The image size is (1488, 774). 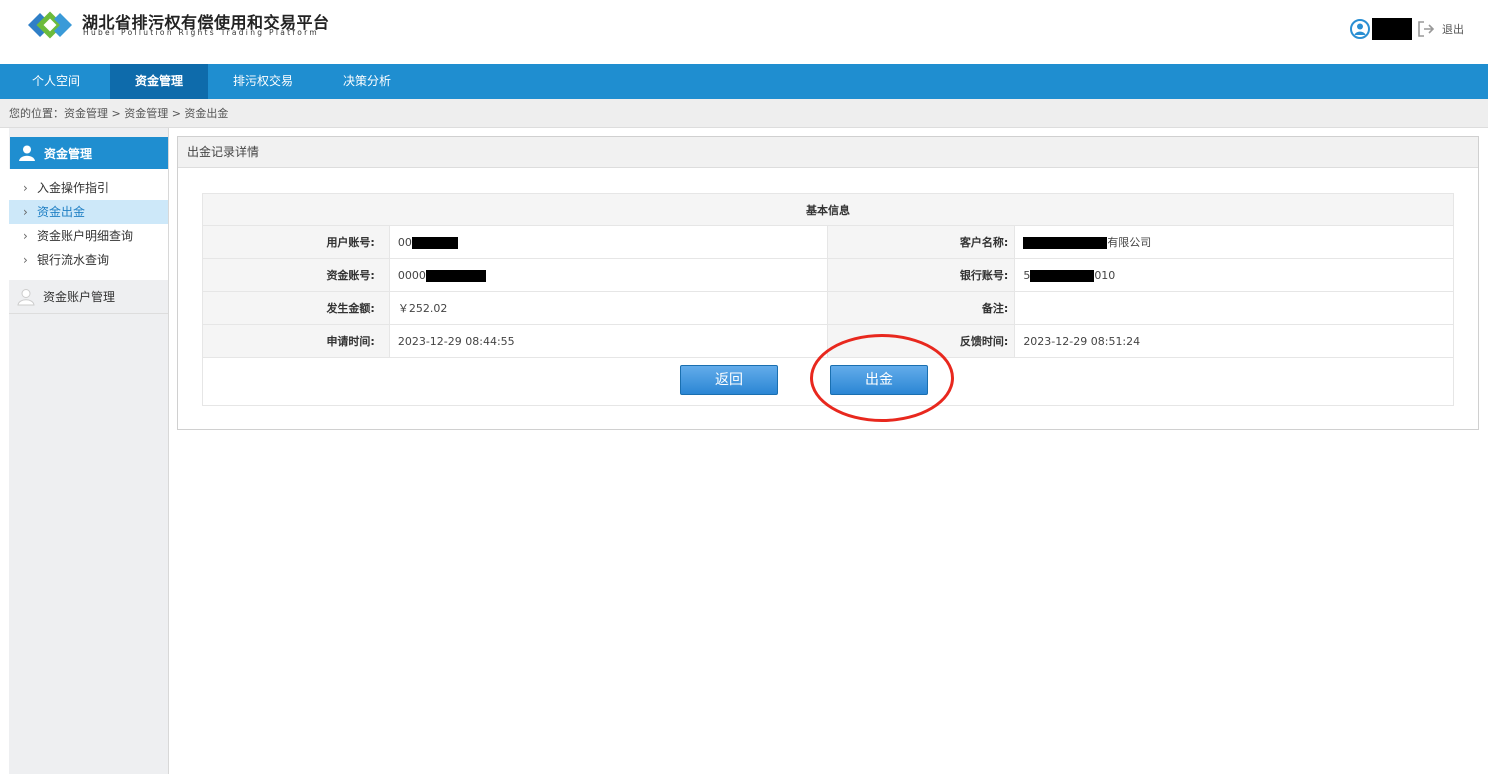 What do you see at coordinates (1426, 29) in the screenshot?
I see `logout-icon` at bounding box center [1426, 29].